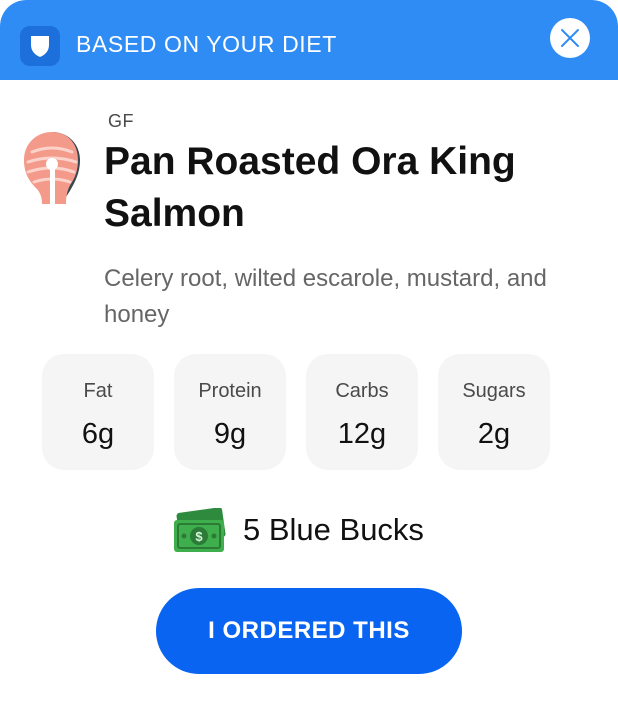 This screenshot has width=618, height=718. Describe the element at coordinates (98, 391) in the screenshot. I see `nutrient-label: Fat` at that location.